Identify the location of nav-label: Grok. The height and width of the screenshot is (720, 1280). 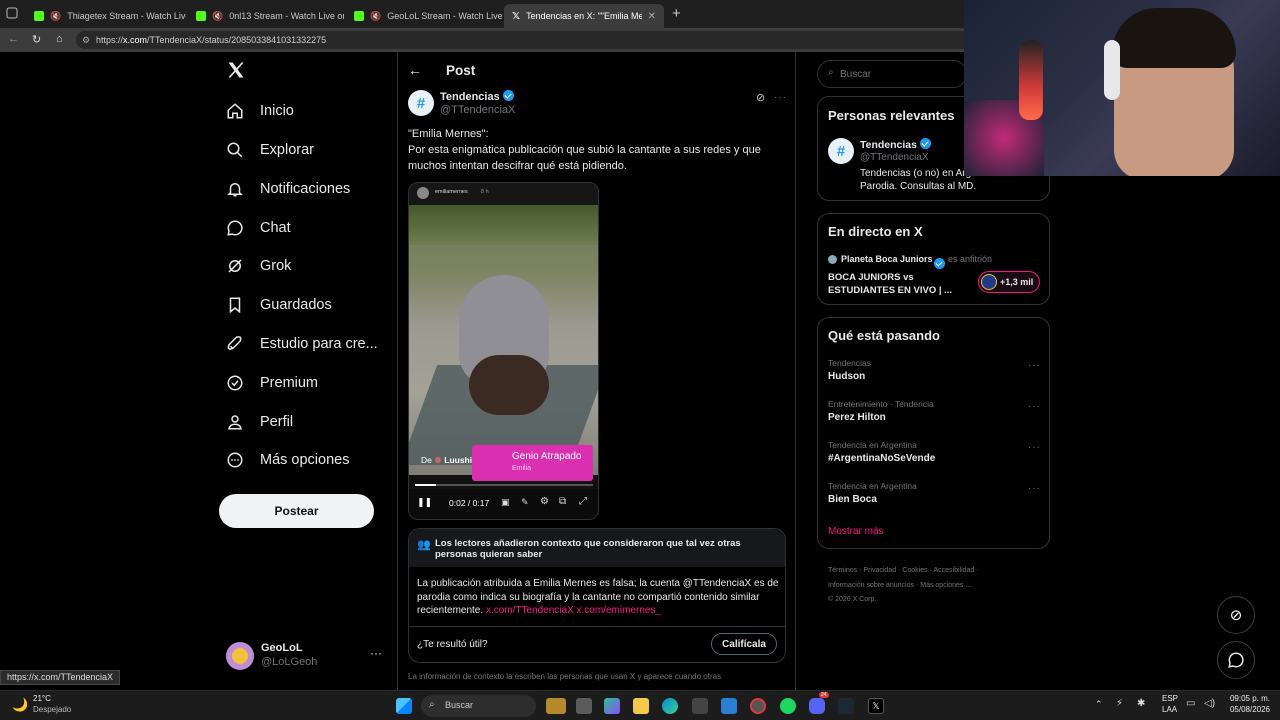
(276, 266).